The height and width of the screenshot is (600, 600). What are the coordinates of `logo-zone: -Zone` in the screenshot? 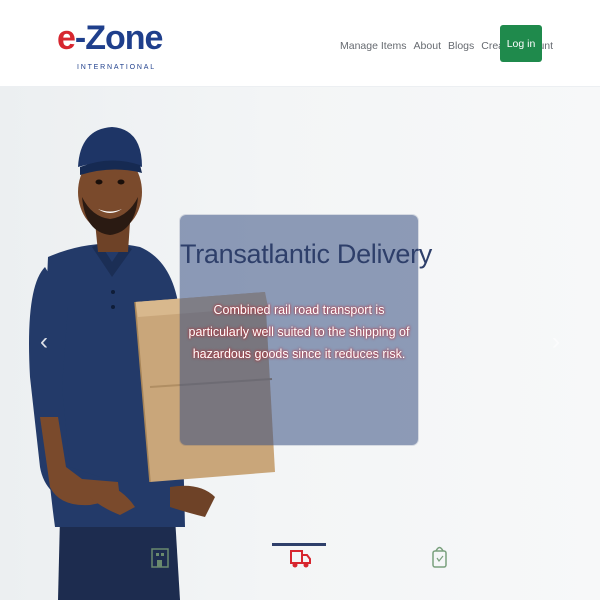 It's located at (119, 38).